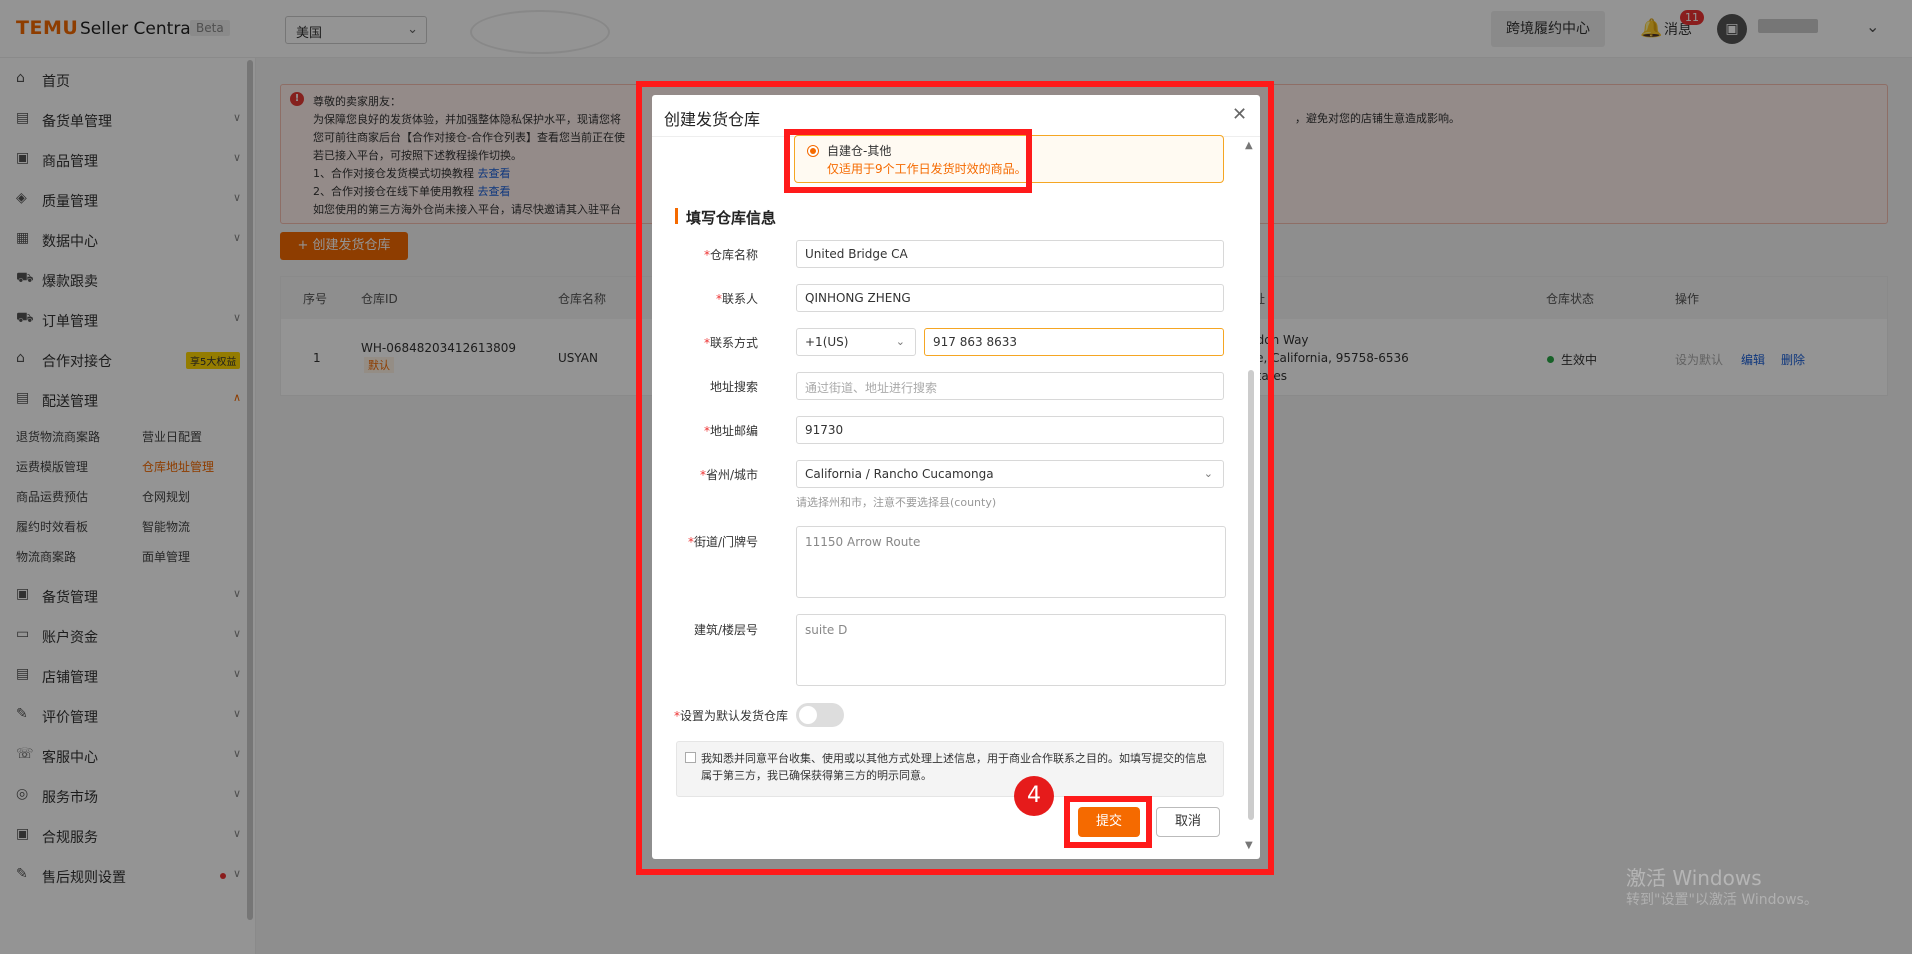 The width and height of the screenshot is (1912, 954). Describe the element at coordinates (1034, 796) in the screenshot. I see `step-number-badge: 4` at that location.